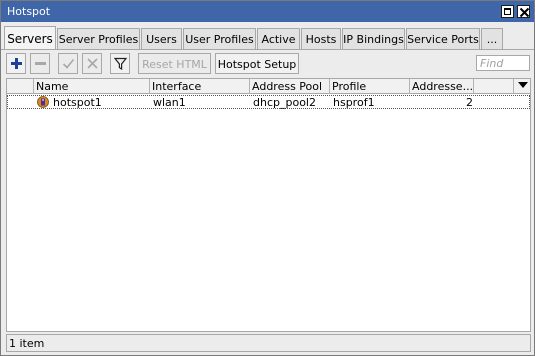 Image resolution: width=535 pixels, height=356 pixels. What do you see at coordinates (267, 49) in the screenshot?
I see `tab-divider` at bounding box center [267, 49].